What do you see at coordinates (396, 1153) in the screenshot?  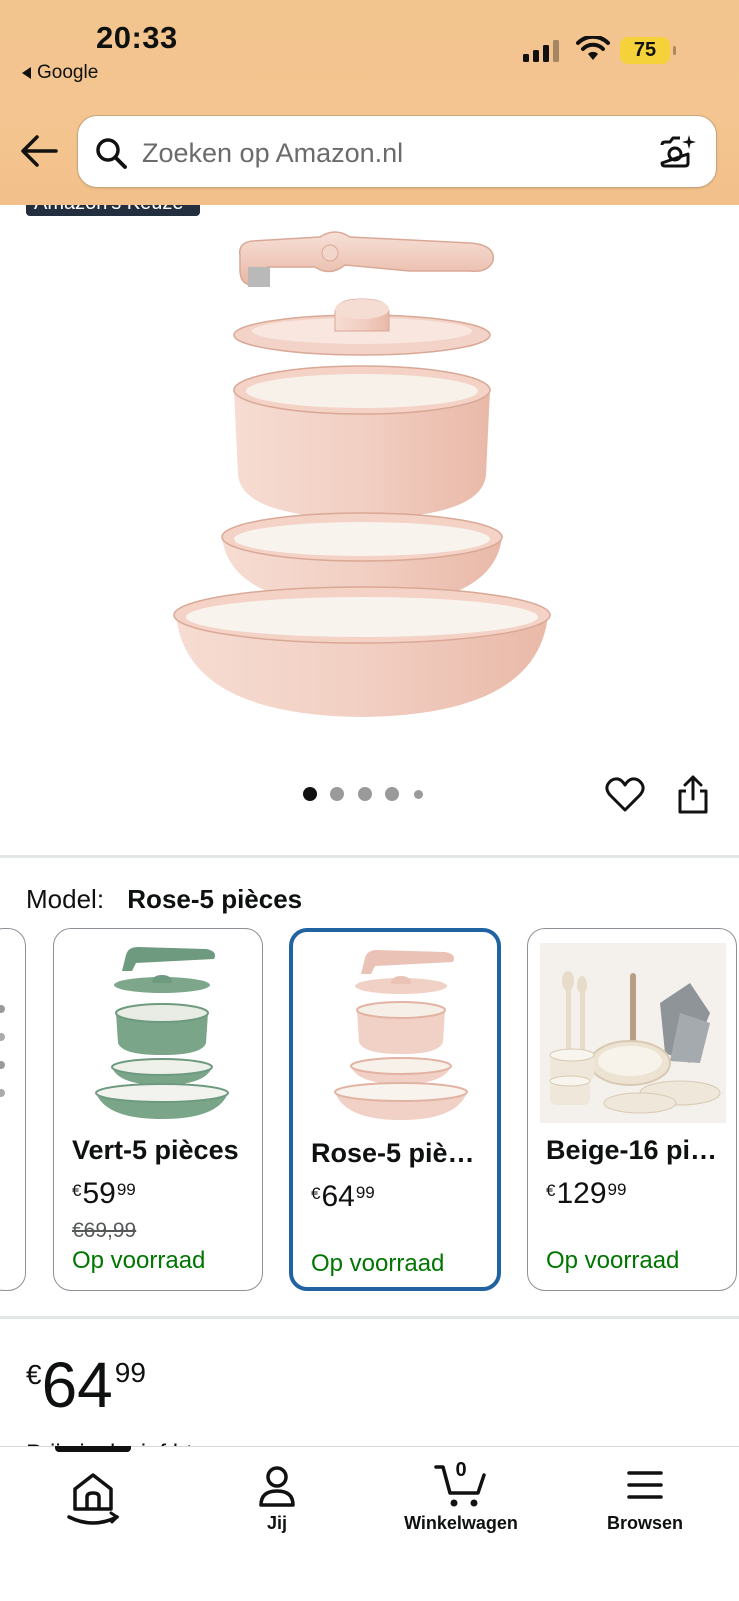 I see `variant-name: Rose-5 pièces` at bounding box center [396, 1153].